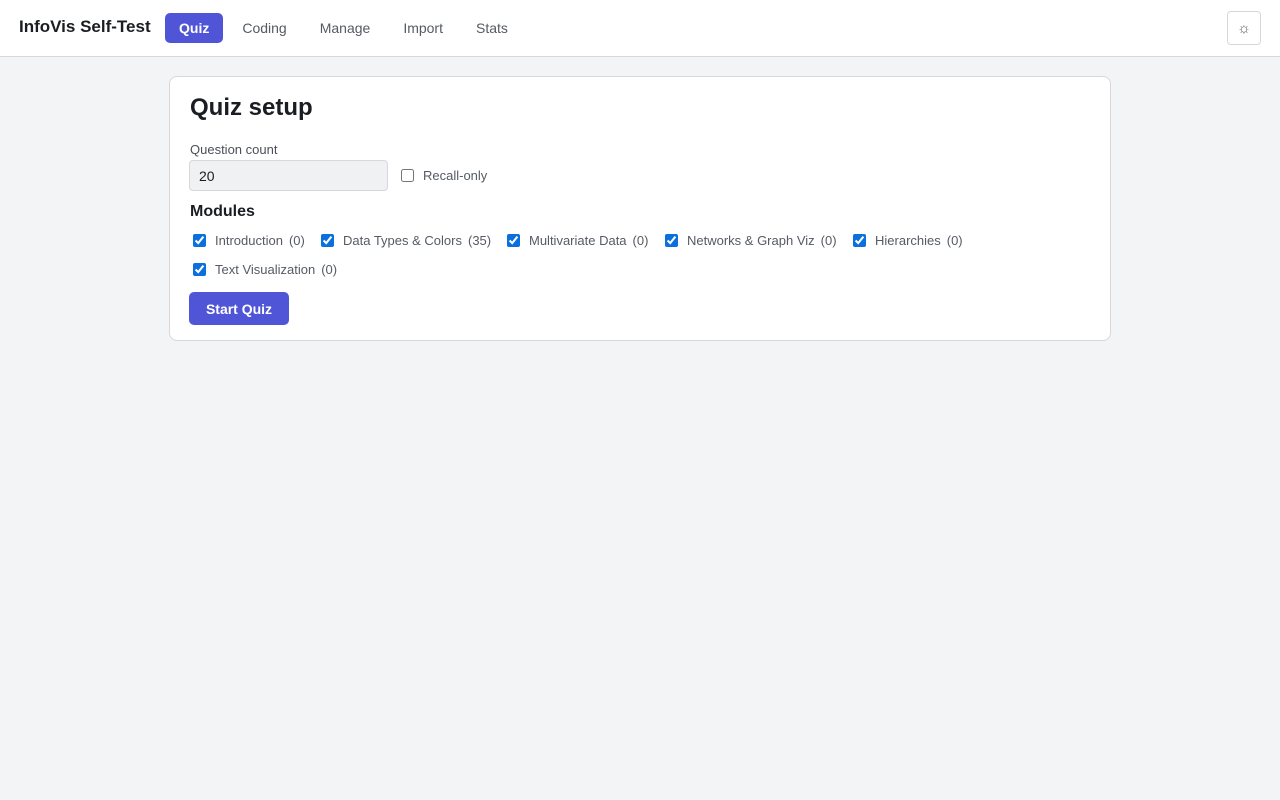 The width and height of the screenshot is (1280, 800). What do you see at coordinates (234, 149) in the screenshot?
I see `question-count-label: Question count` at bounding box center [234, 149].